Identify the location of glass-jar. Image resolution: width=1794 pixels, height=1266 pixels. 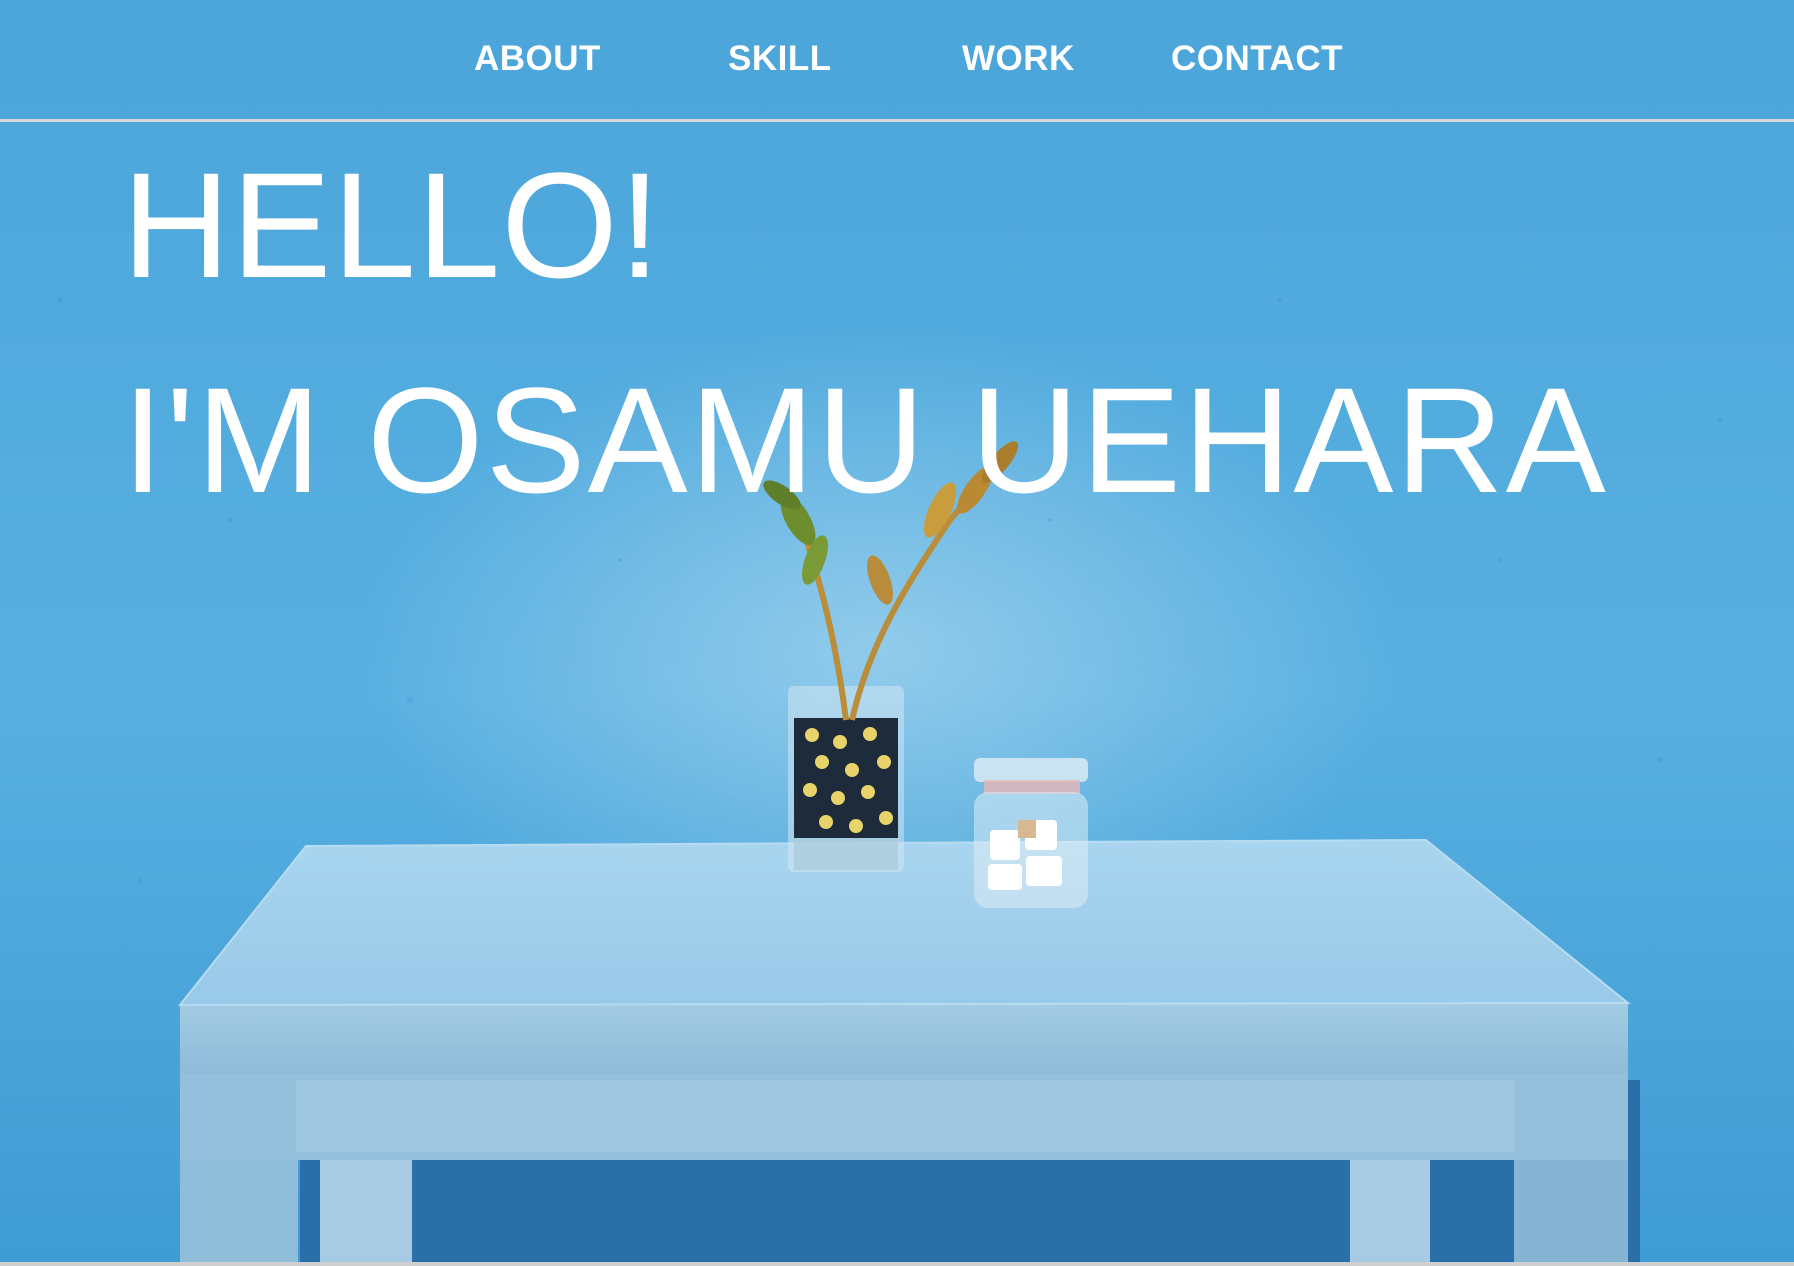
(1031, 833).